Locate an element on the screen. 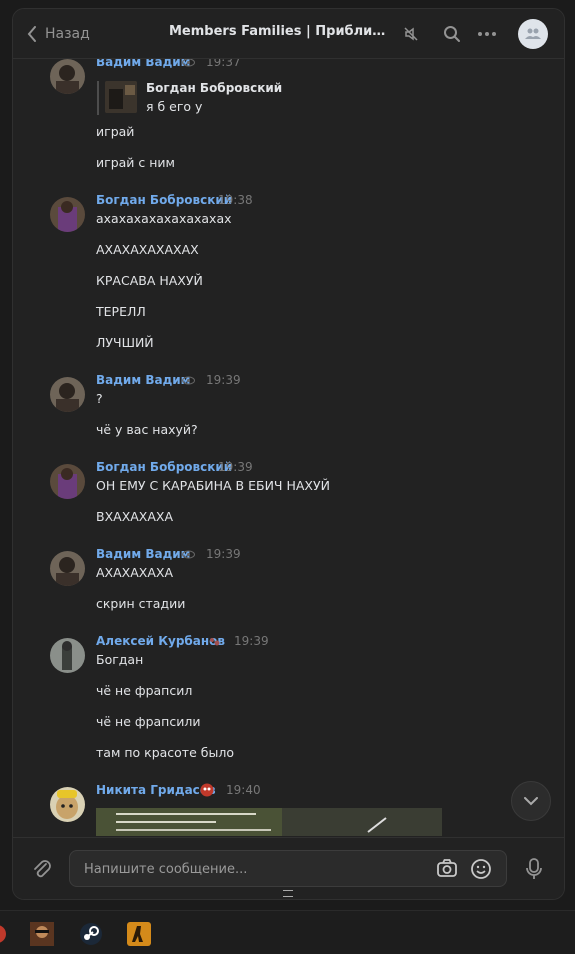 The width and height of the screenshot is (575, 954). message-time: 19:38 is located at coordinates (235, 200).